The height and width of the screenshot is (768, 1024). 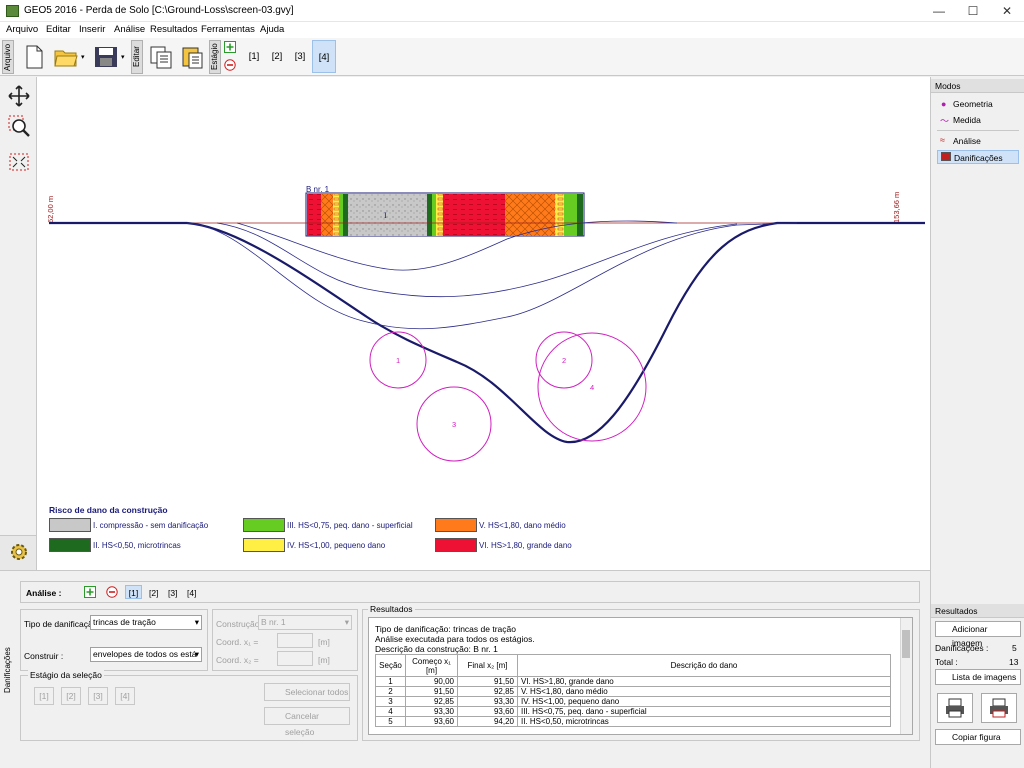 I want to click on damages-count-value: 5, so click(x=1014, y=648).